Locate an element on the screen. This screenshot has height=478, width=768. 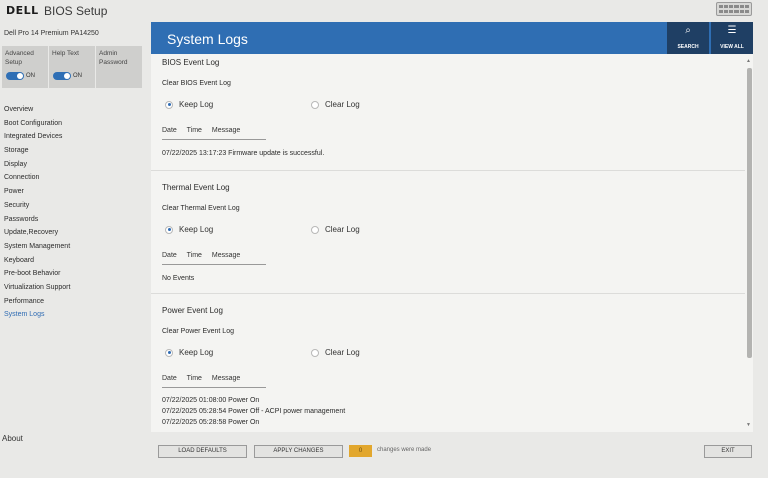
vertical-scrollbar: ▲ ▼ is located at coordinates (749, 243).